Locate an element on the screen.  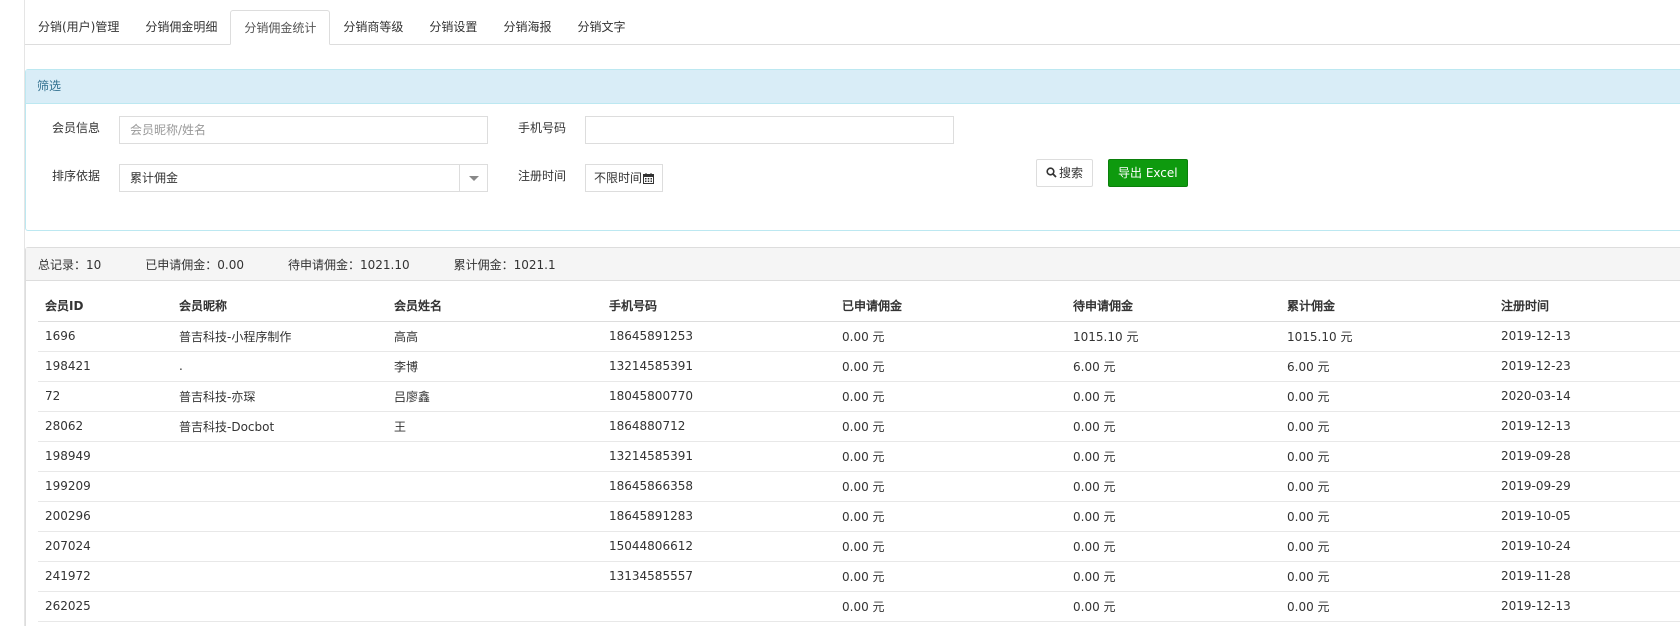
cell-member-id: 1696 is located at coordinates (105, 336).